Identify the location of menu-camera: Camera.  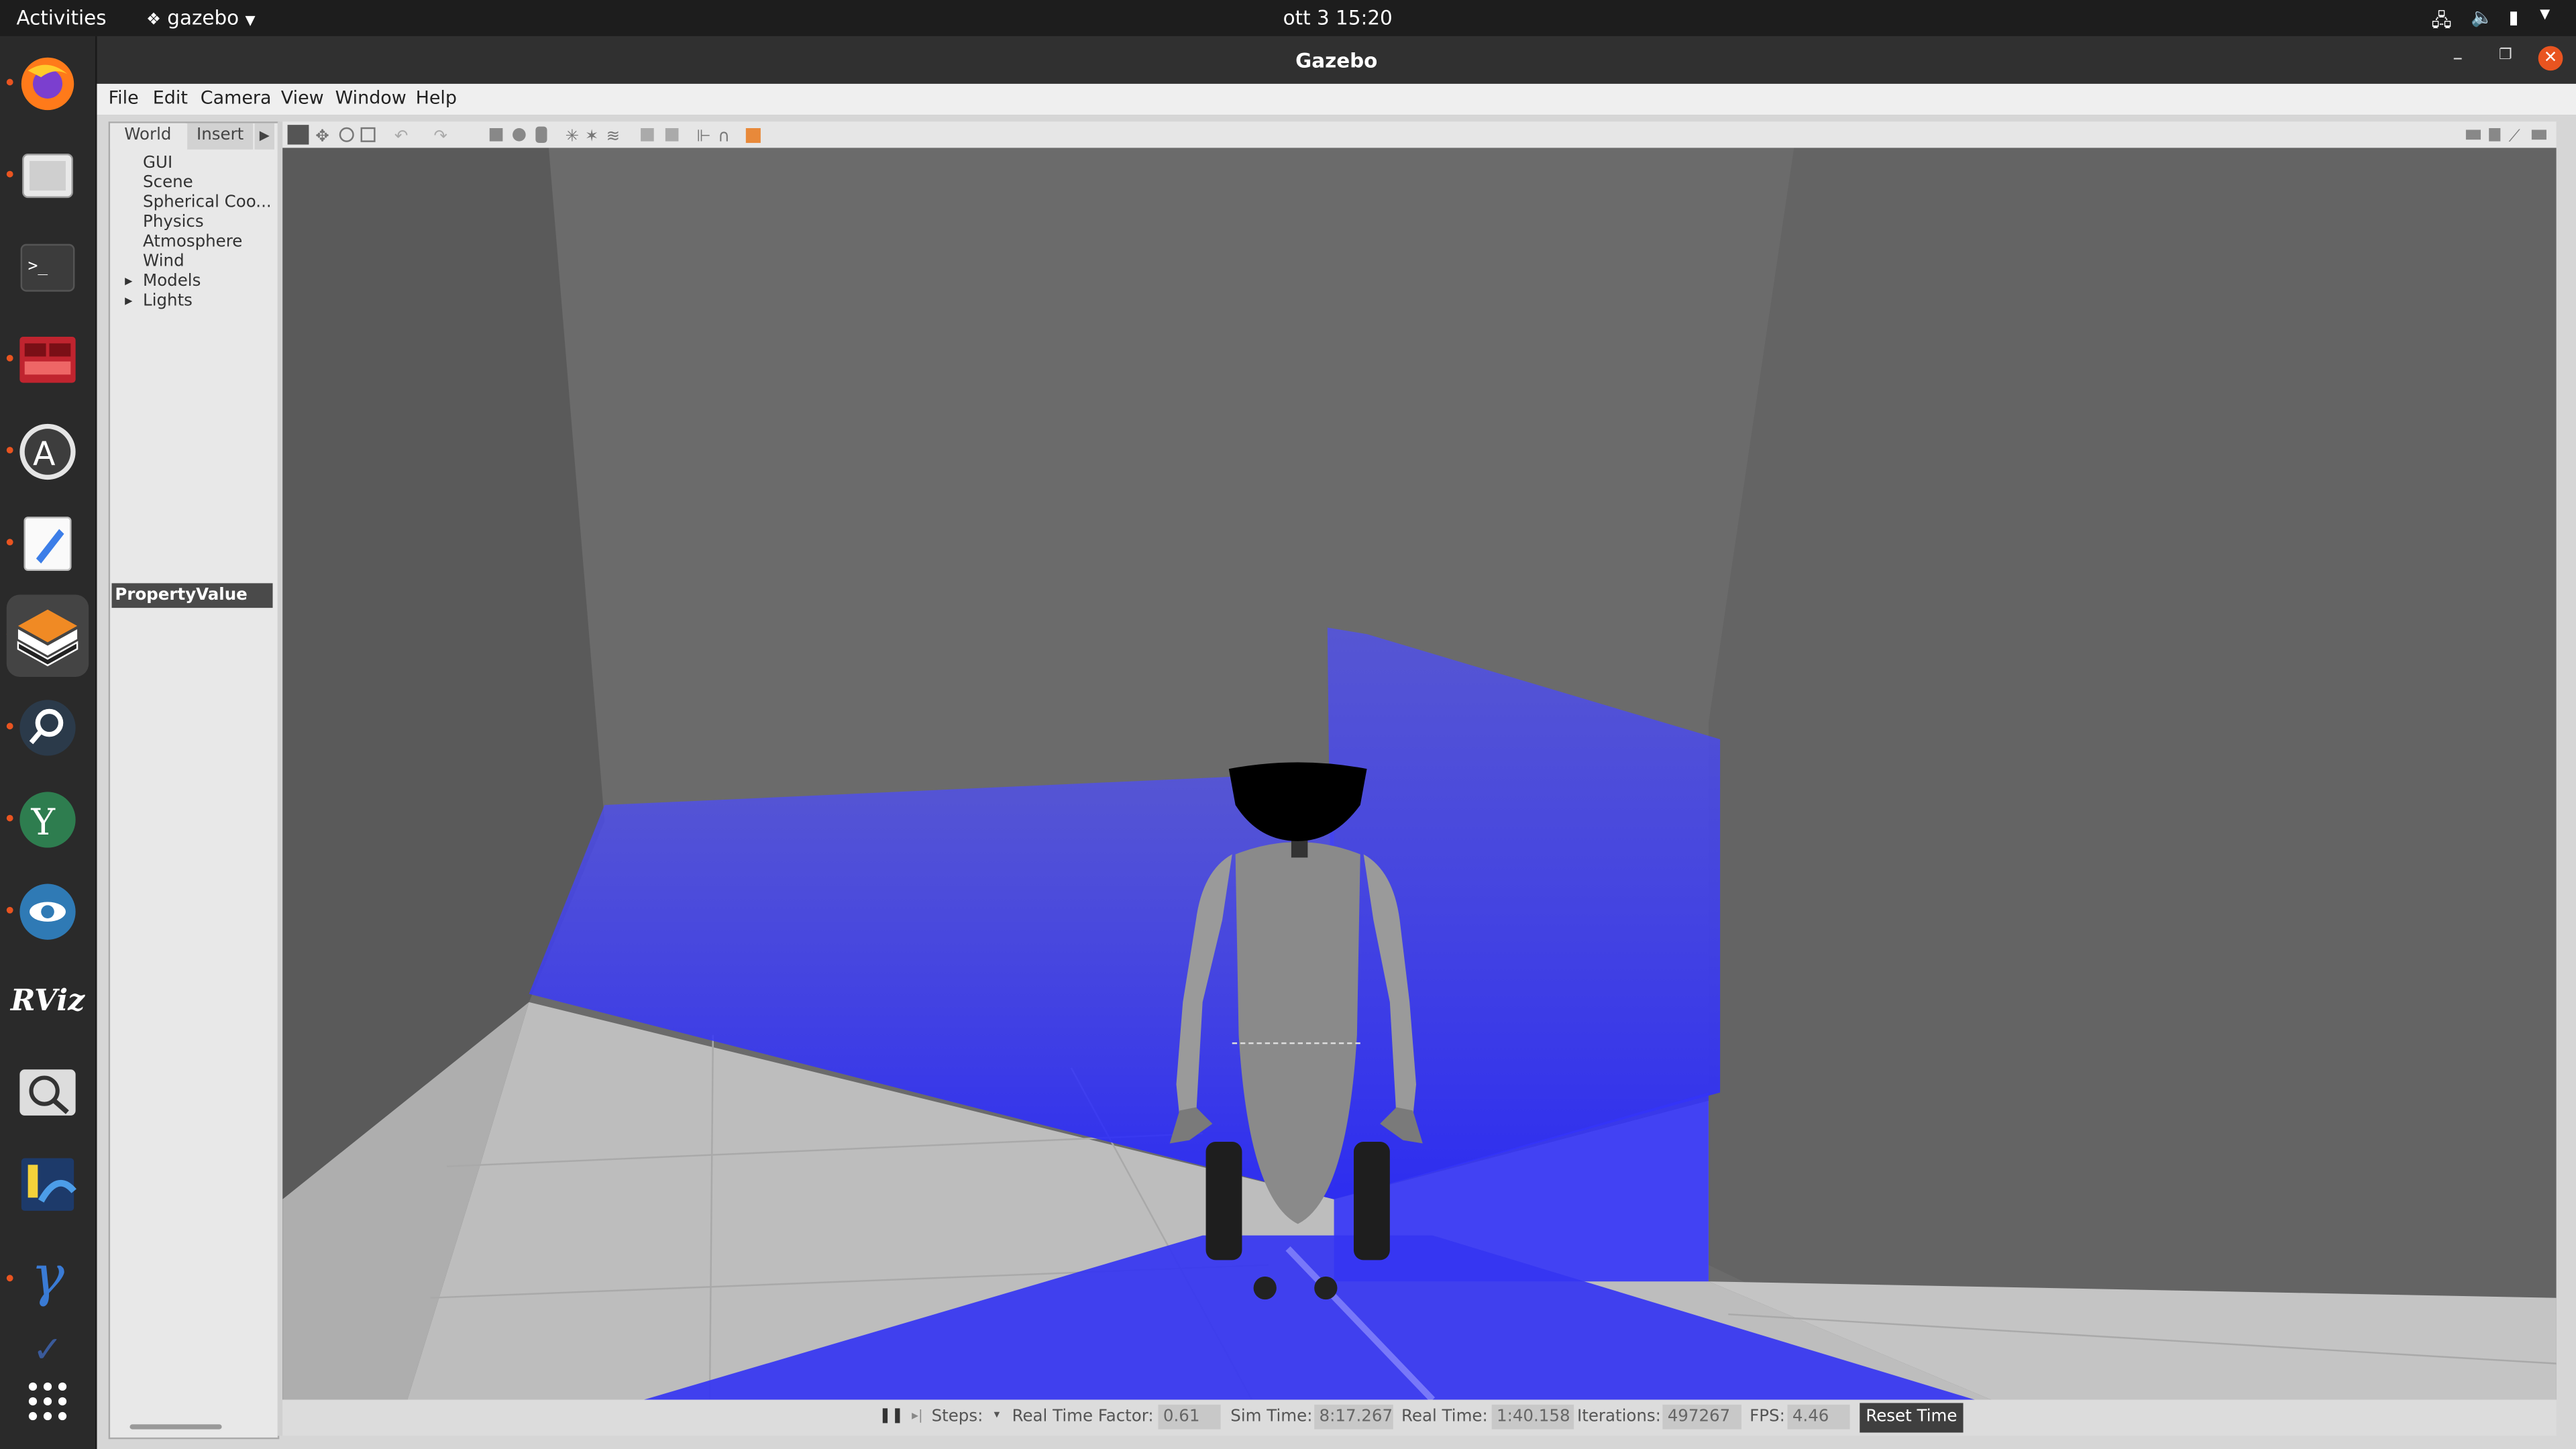
(236, 98).